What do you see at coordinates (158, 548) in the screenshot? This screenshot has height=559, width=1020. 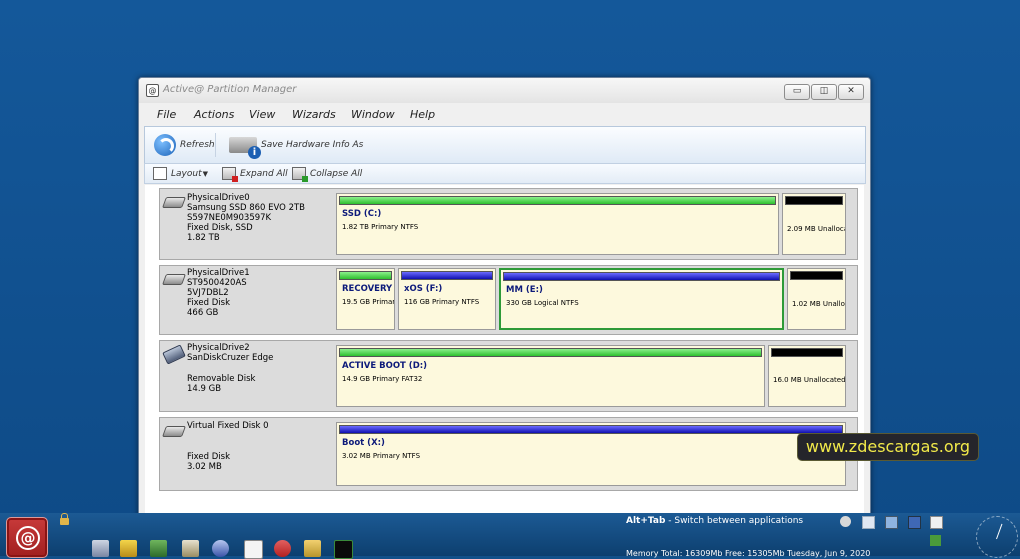 I see `network-app-icon` at bounding box center [158, 548].